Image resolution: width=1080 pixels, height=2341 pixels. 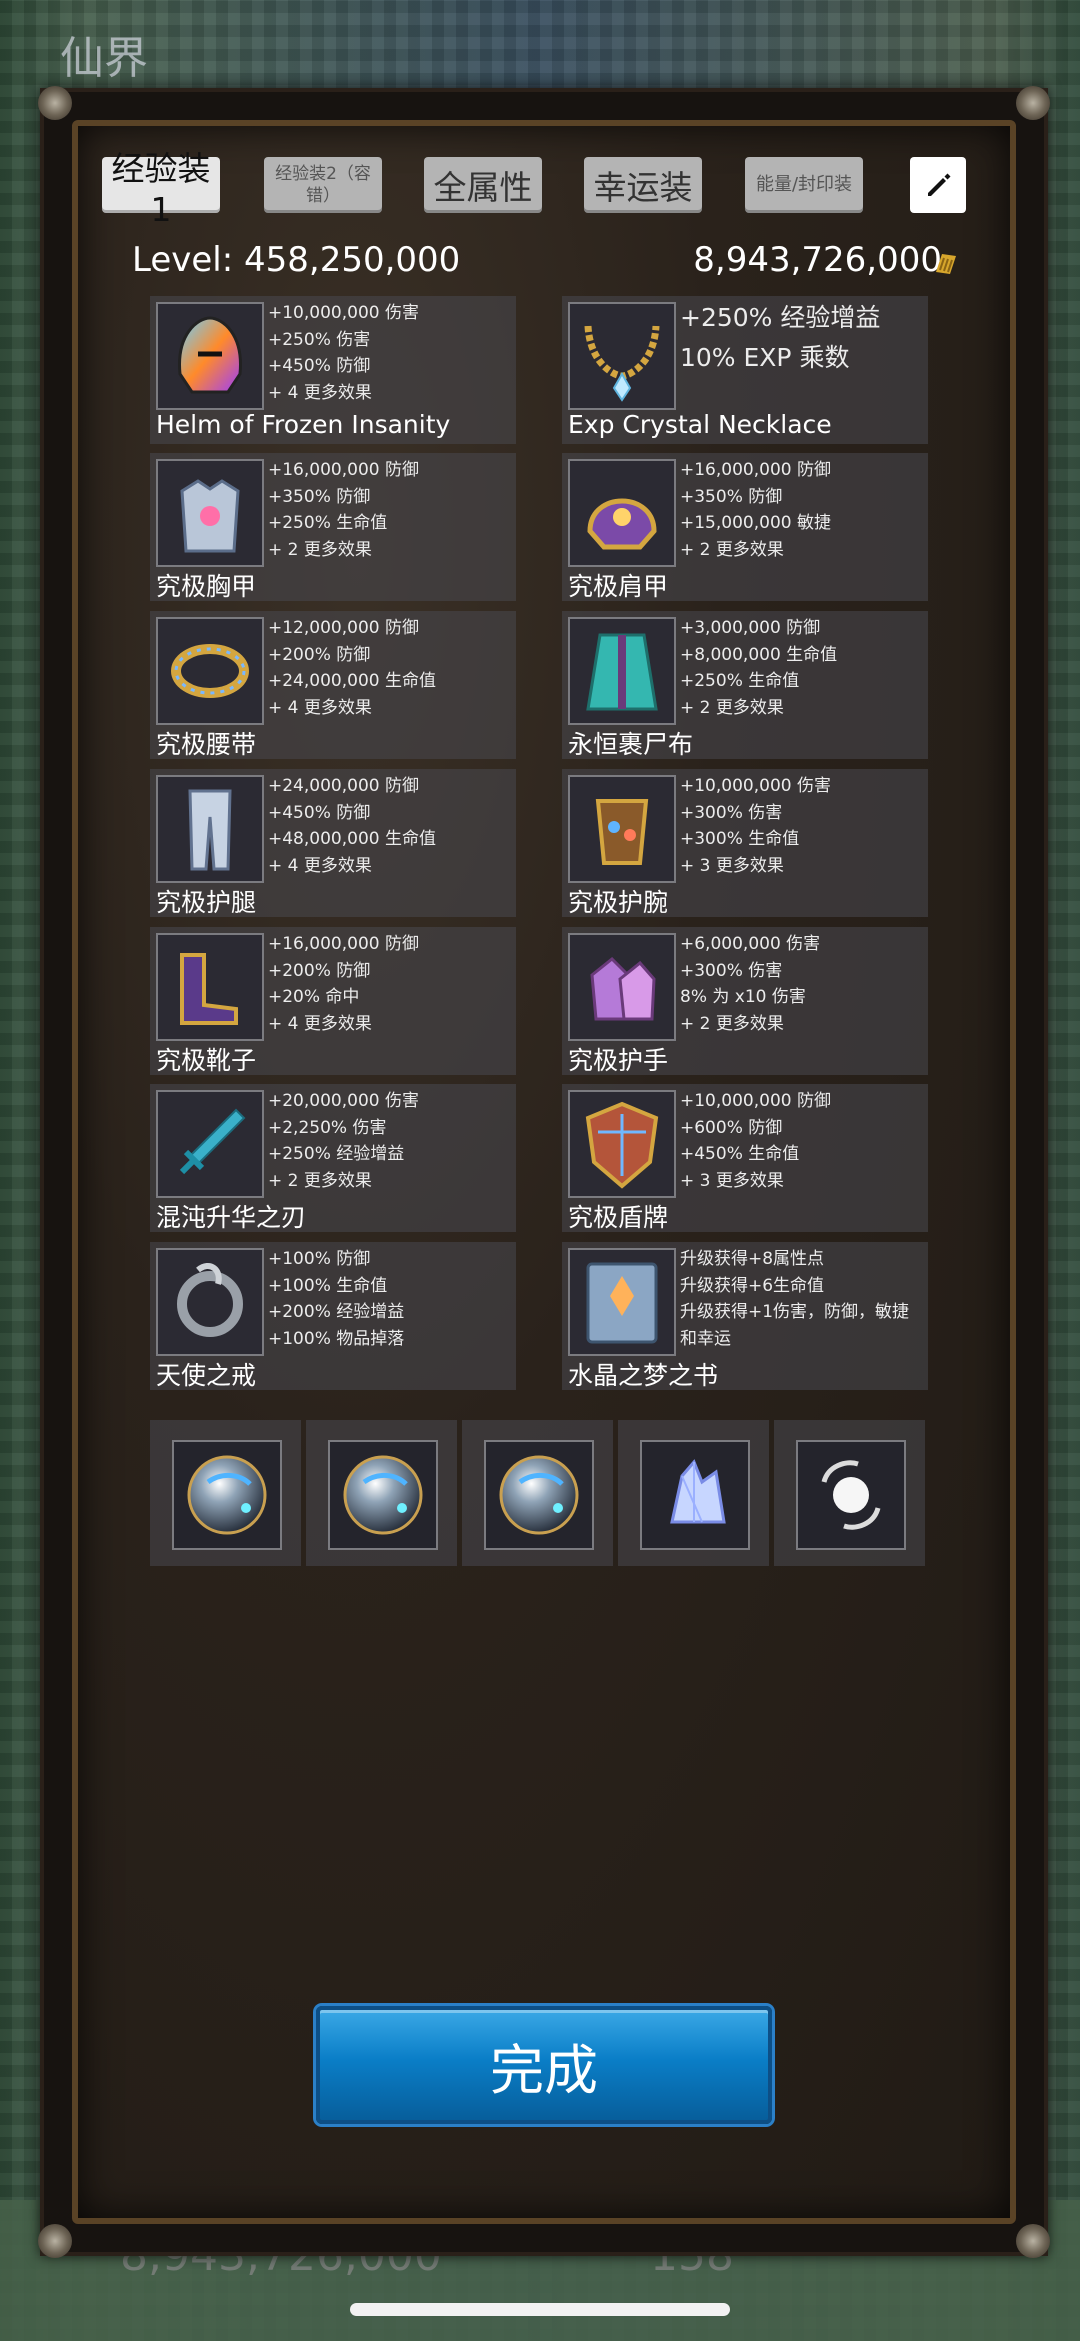 What do you see at coordinates (343, 1101) in the screenshot?
I see `stat-line: +20,000,000 伤害` at bounding box center [343, 1101].